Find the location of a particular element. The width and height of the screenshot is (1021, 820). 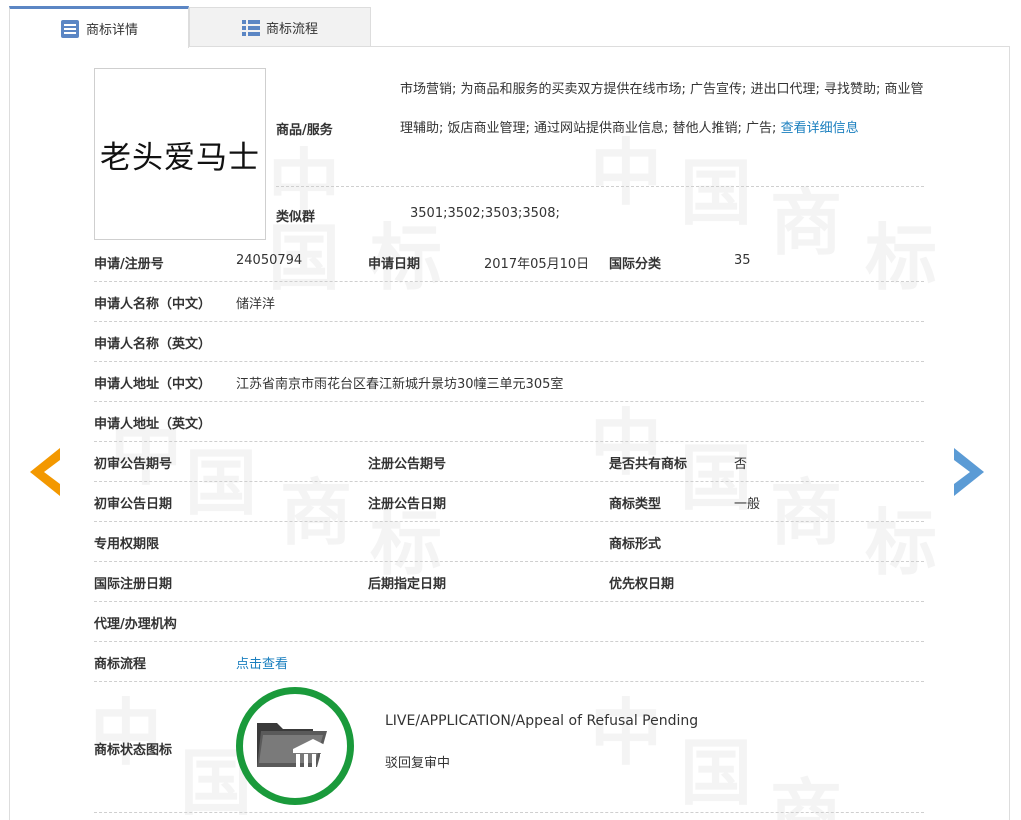

intl-reg-date-label: 国际注册日期 is located at coordinates (133, 584).